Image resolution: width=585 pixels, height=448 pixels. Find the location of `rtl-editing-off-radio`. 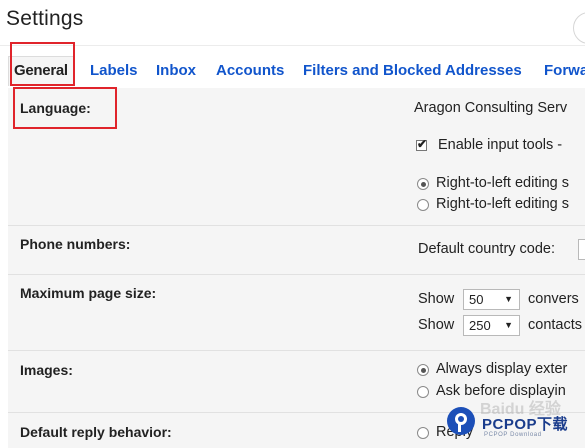

rtl-editing-off-radio is located at coordinates (423, 184).